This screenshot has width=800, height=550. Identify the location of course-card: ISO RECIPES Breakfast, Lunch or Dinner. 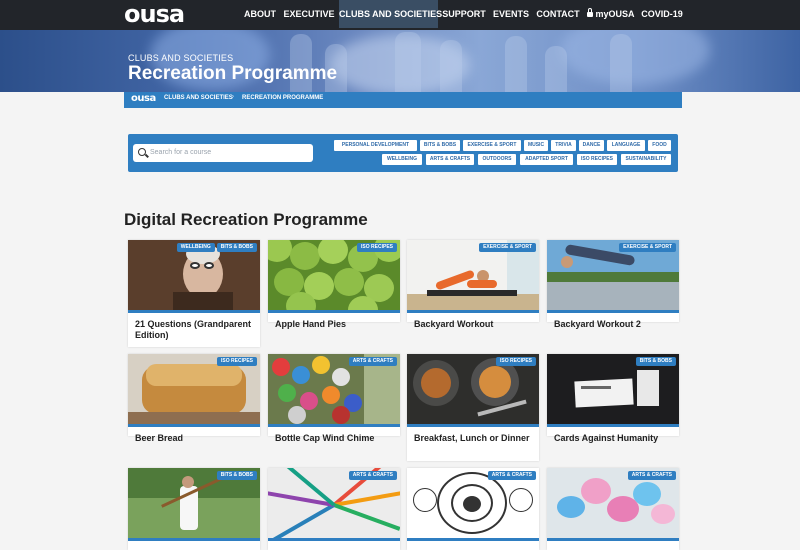
(473, 407).